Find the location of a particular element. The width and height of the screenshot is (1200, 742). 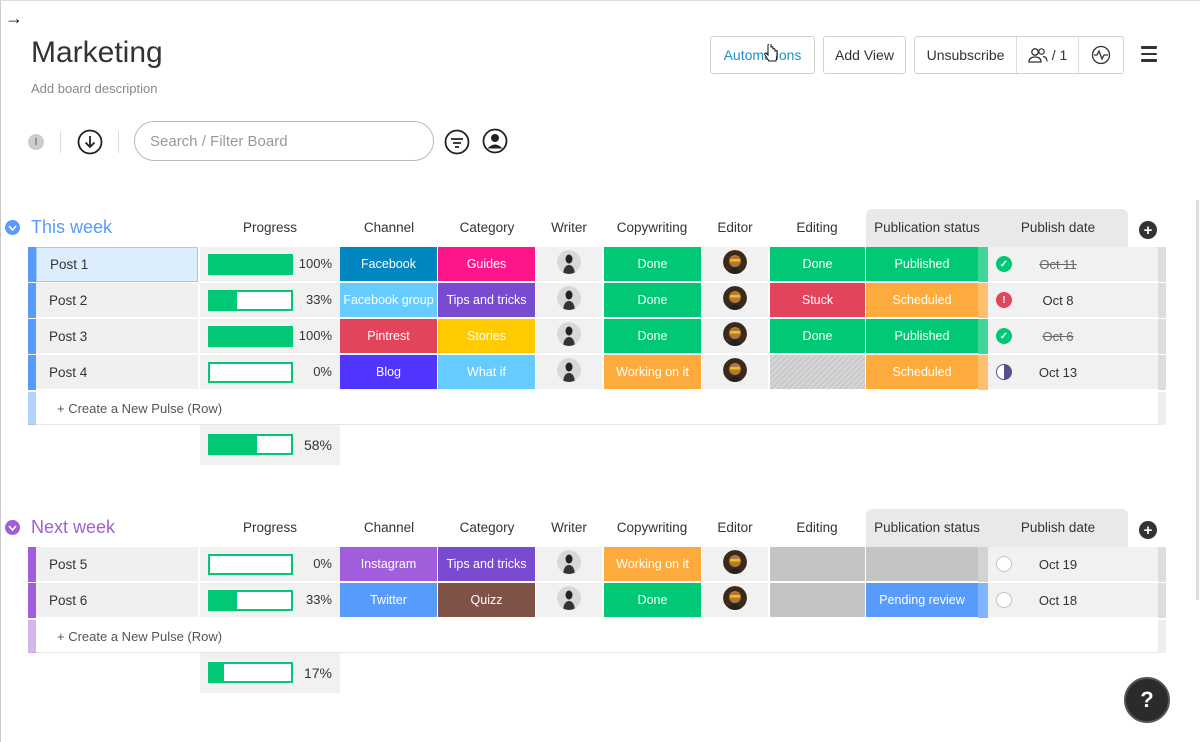

column-header-copywriting: Copywriting is located at coordinates (652, 227).